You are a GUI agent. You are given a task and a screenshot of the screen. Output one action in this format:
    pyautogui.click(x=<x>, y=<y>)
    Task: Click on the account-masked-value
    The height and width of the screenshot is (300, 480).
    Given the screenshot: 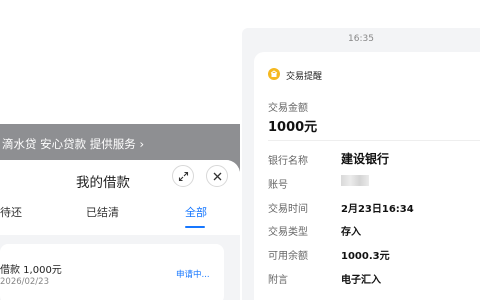 What is the action you would take?
    pyautogui.click(x=355, y=180)
    